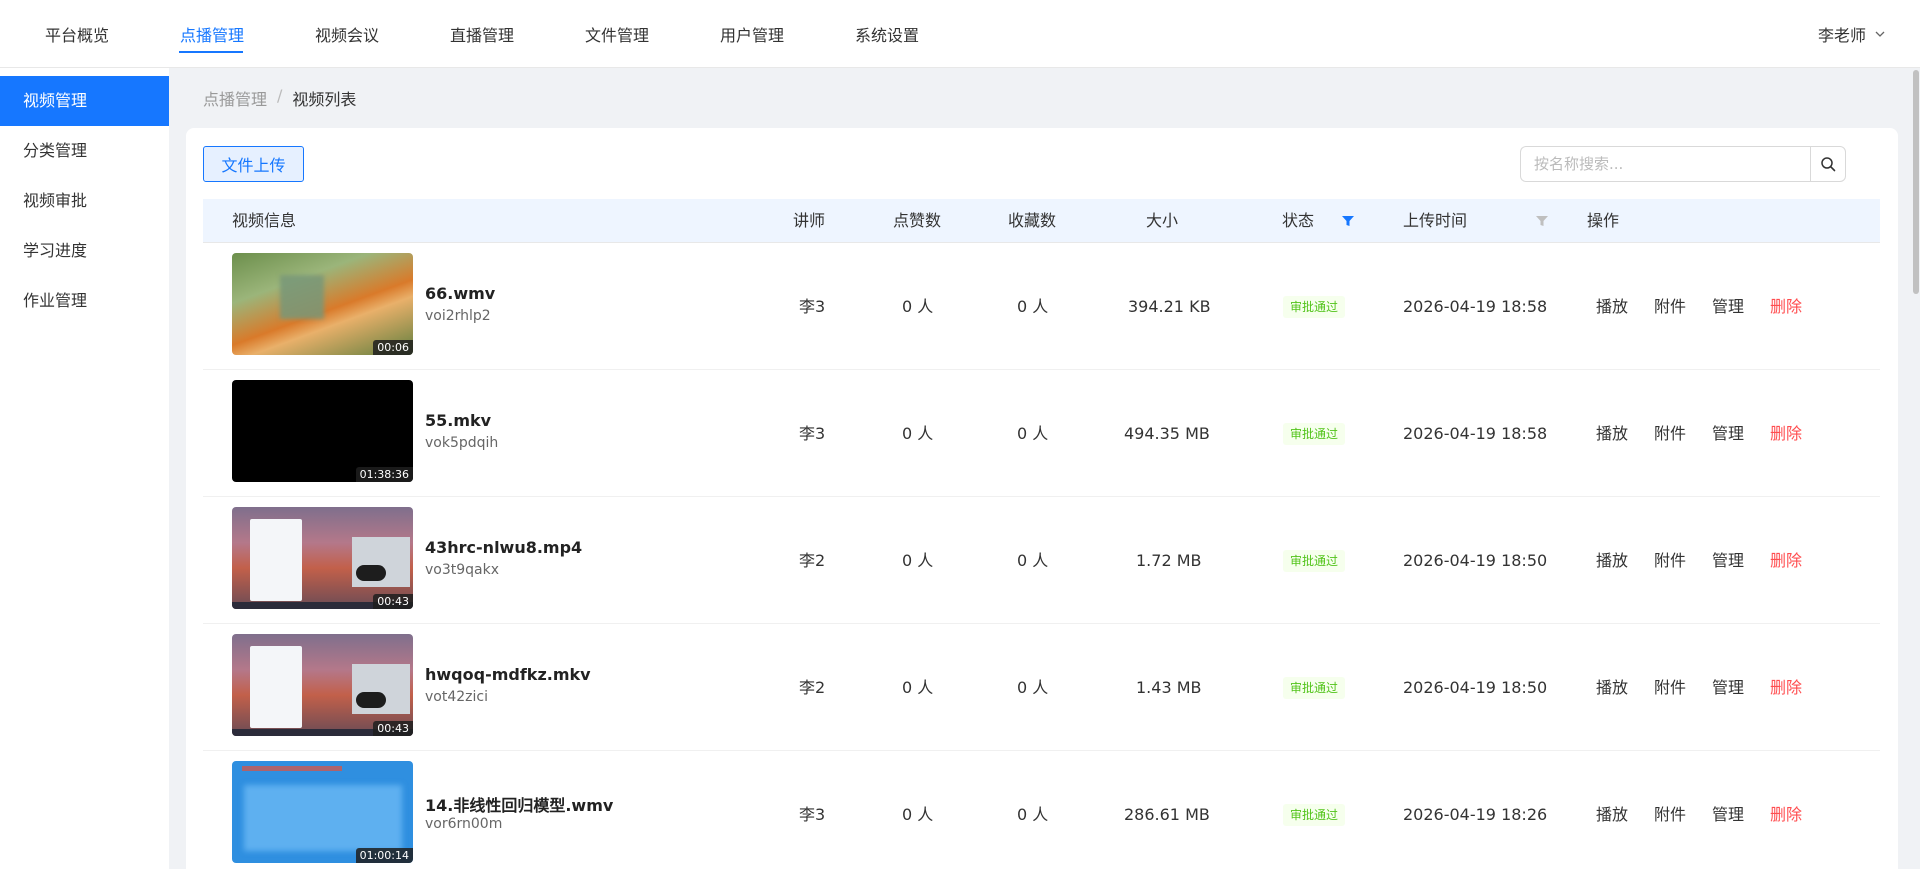  What do you see at coordinates (235, 98) in the screenshot?
I see `breadcrumb-parent: 点播管理` at bounding box center [235, 98].